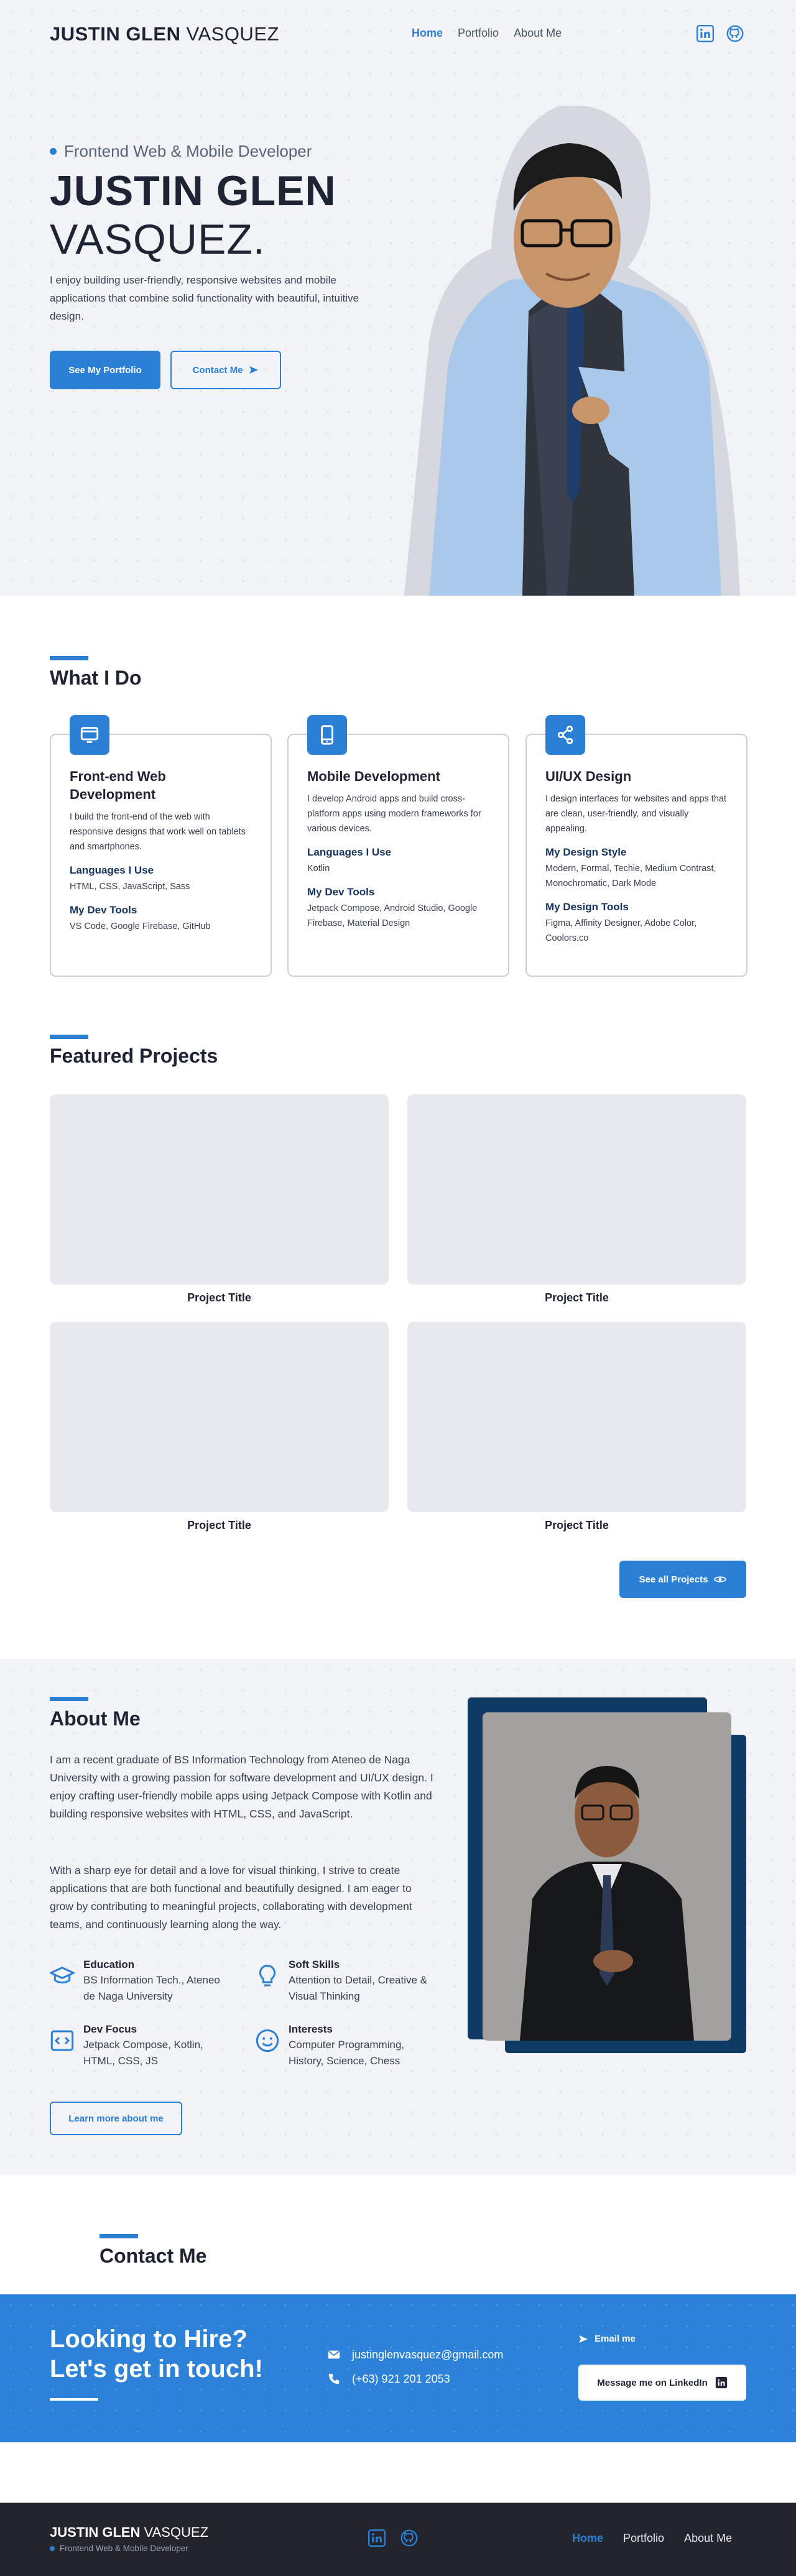 This screenshot has height=2576, width=796. I want to click on footer-nav-about: About Me, so click(708, 2538).